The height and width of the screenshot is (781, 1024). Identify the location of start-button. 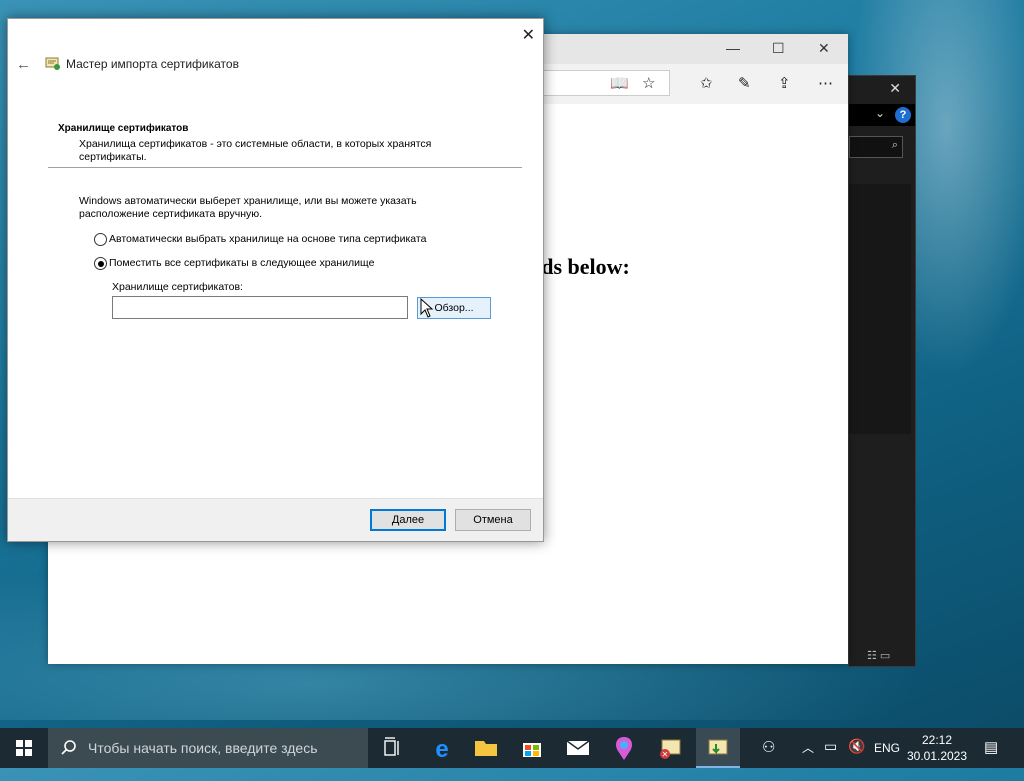
(24, 748).